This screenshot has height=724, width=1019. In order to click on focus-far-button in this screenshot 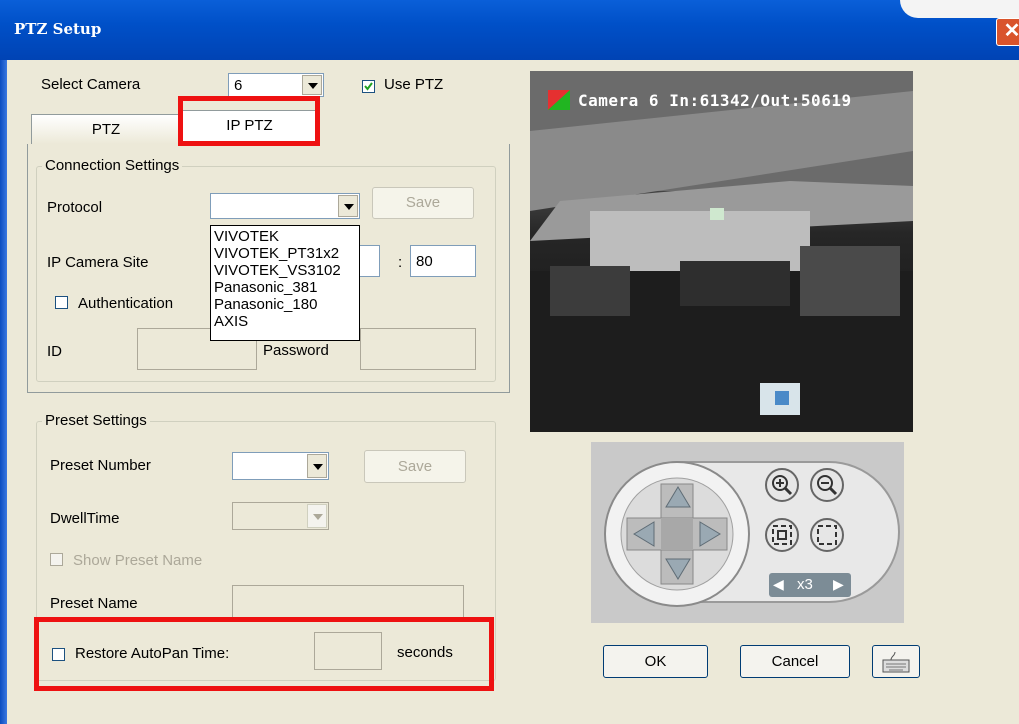, I will do `click(827, 535)`.